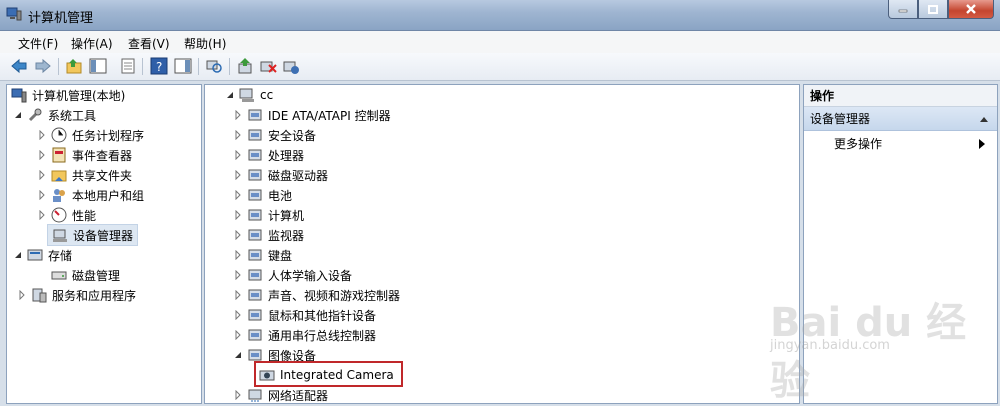 This screenshot has width=1000, height=406. I want to click on more-actions-item: 更多操作, so click(858, 143).